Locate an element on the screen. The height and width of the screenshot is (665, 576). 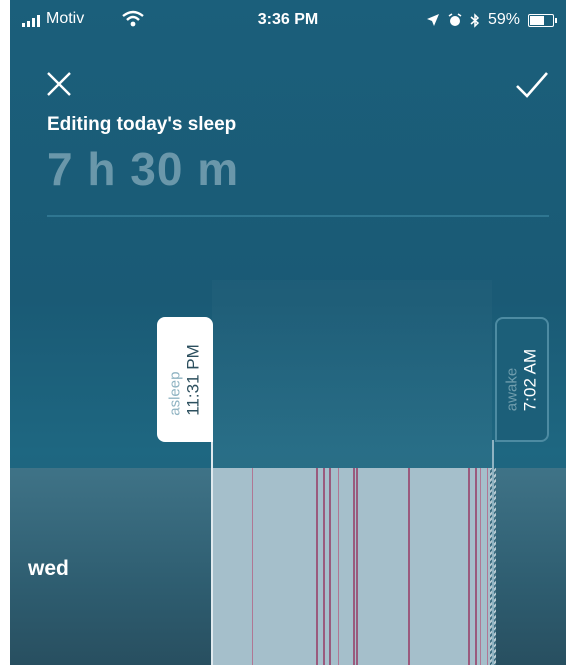
sleep-session-block is located at coordinates (352, 566).